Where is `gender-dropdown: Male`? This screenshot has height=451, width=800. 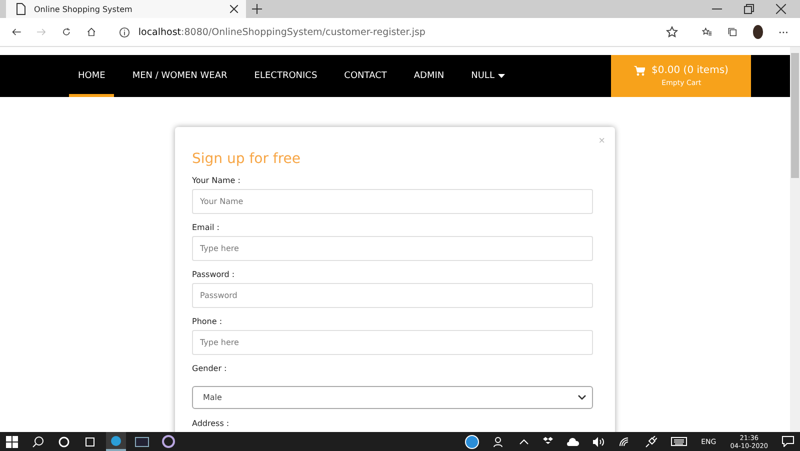
gender-dropdown: Male is located at coordinates (392, 397).